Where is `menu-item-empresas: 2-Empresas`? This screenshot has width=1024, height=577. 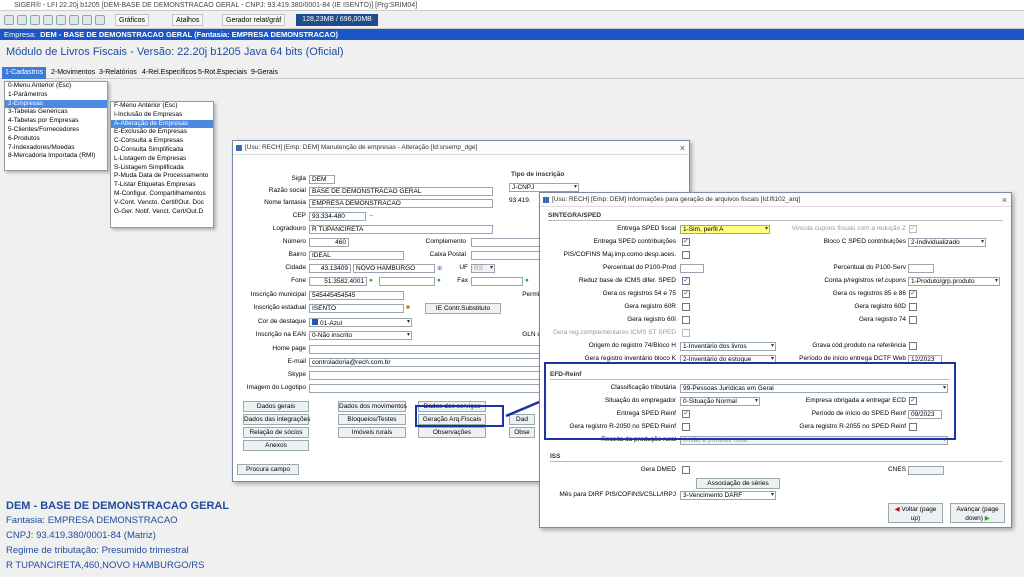
menu-item-empresas: 2-Empresas is located at coordinates (56, 104).